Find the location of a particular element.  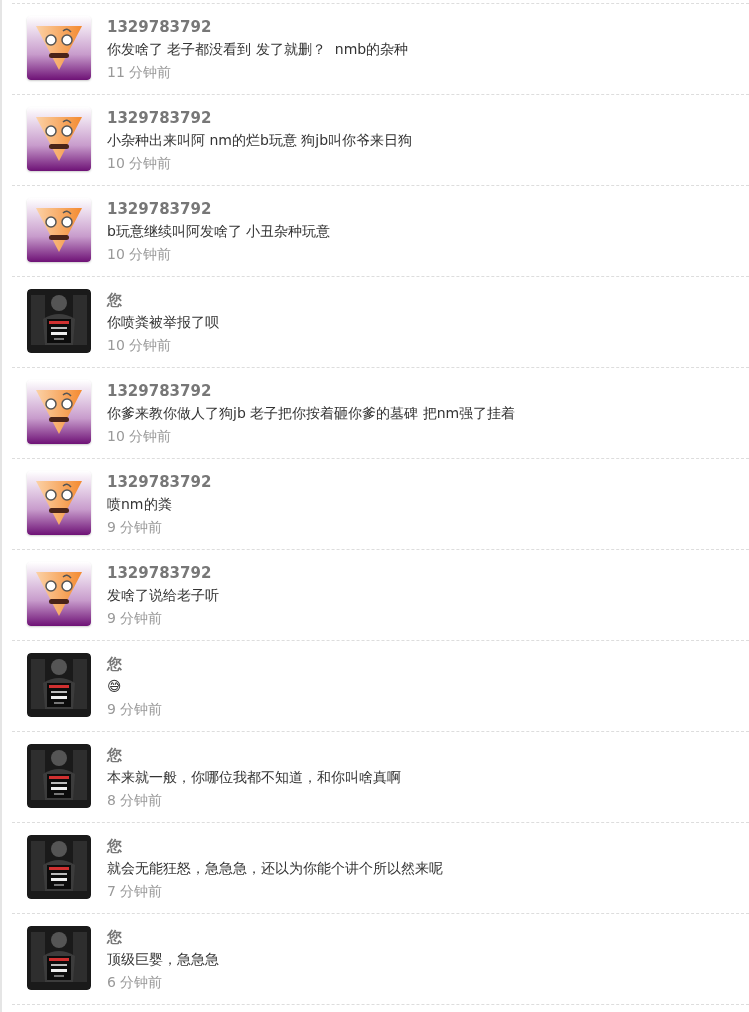

comment-text: 你发啥了 老子都没看到 发了就删？ nmb的杂种 is located at coordinates (258, 49).